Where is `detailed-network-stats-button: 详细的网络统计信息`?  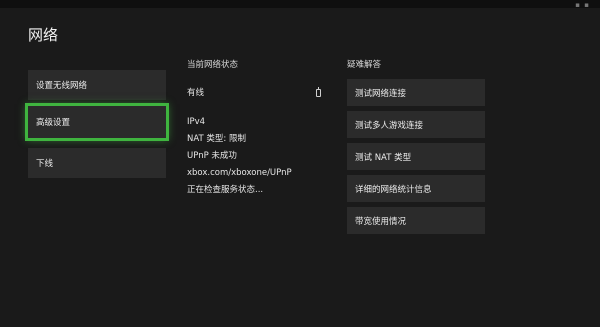 detailed-network-stats-button: 详细的网络统计信息 is located at coordinates (416, 188).